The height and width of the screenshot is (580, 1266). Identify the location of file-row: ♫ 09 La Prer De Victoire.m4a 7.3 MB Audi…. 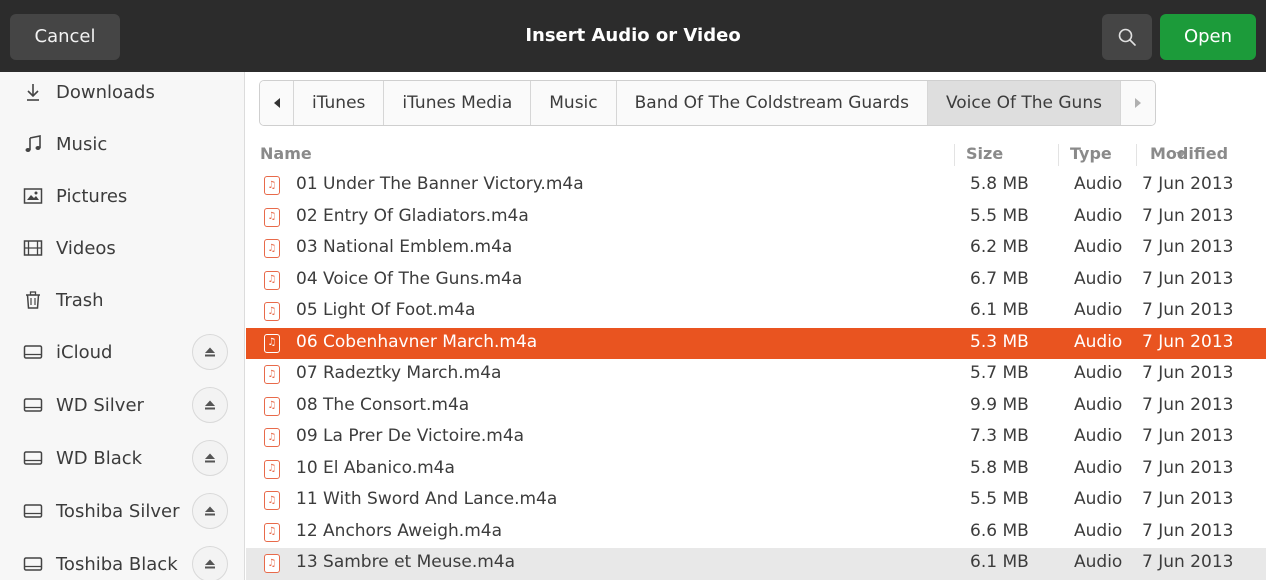
(756, 438).